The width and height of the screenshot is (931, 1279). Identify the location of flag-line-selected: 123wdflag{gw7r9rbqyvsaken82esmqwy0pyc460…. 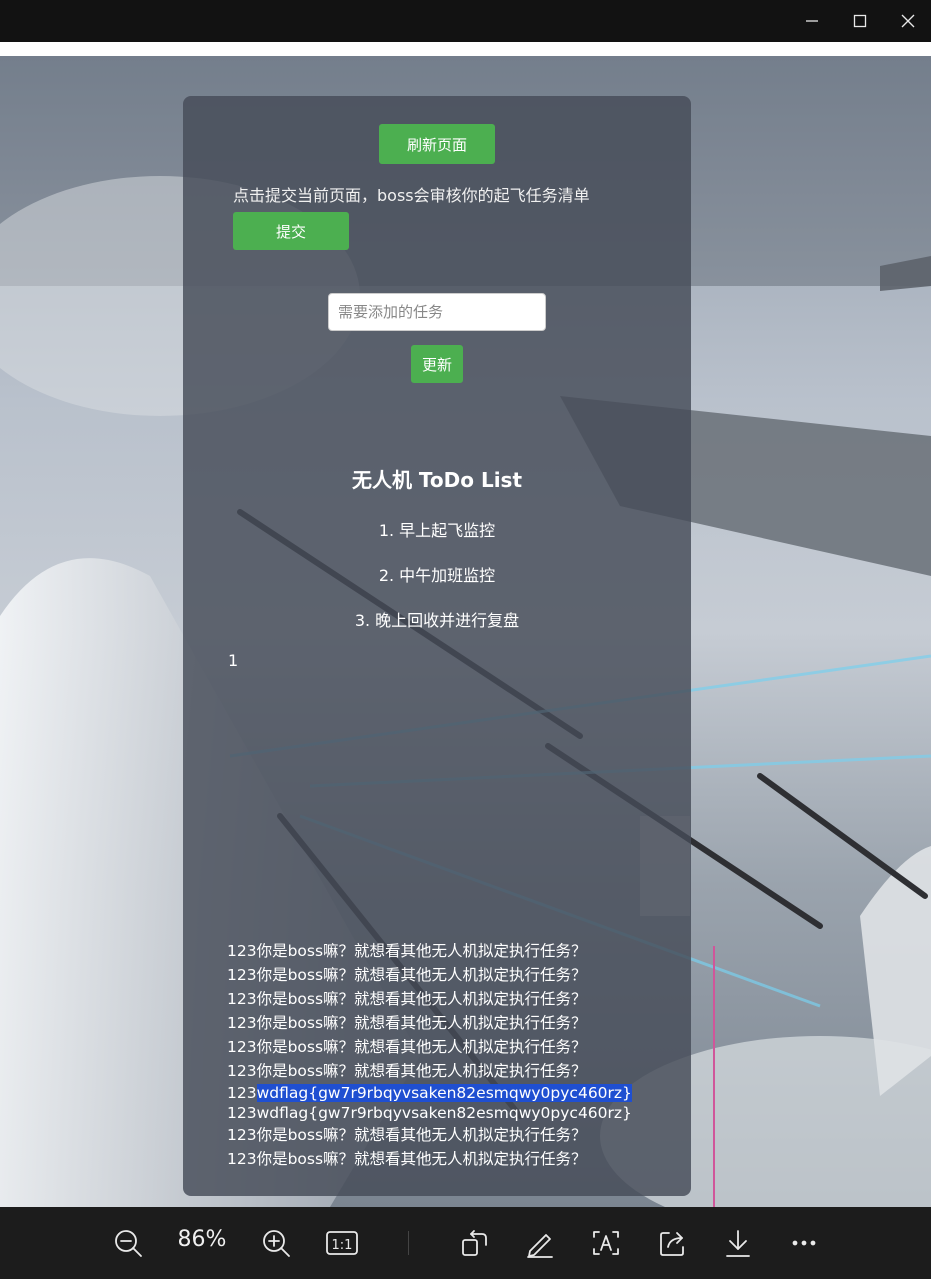
(429, 1093).